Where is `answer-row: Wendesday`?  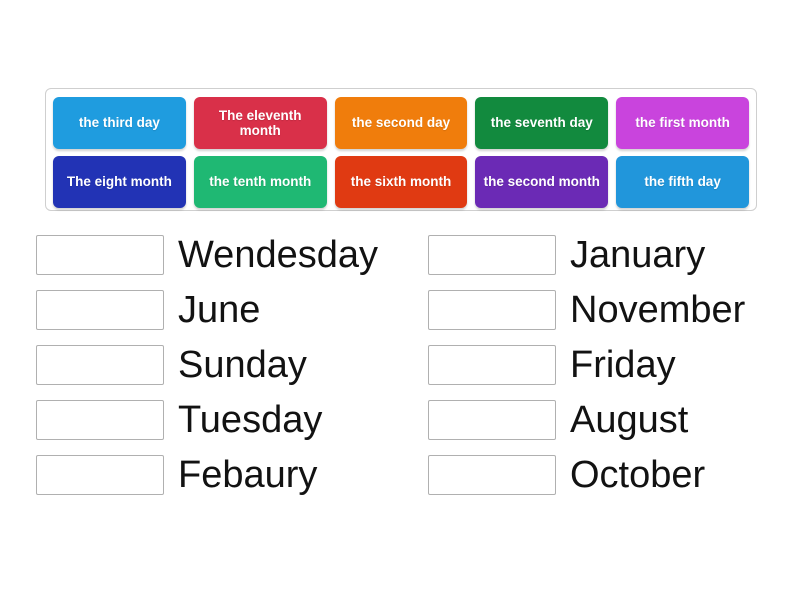
answer-row: Wendesday is located at coordinates (218, 255).